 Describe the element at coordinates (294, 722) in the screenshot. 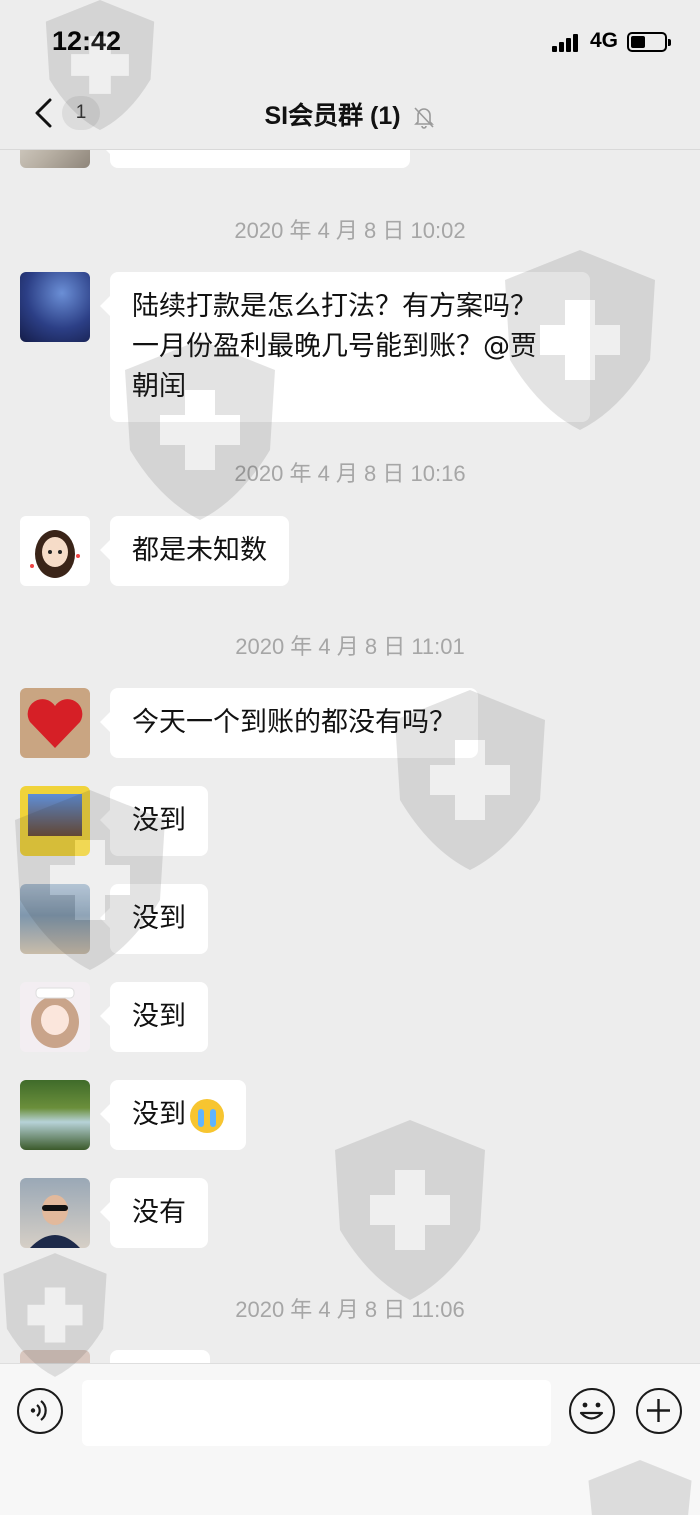

I see `message-text: 今天一个到账的都没有吗？` at that location.